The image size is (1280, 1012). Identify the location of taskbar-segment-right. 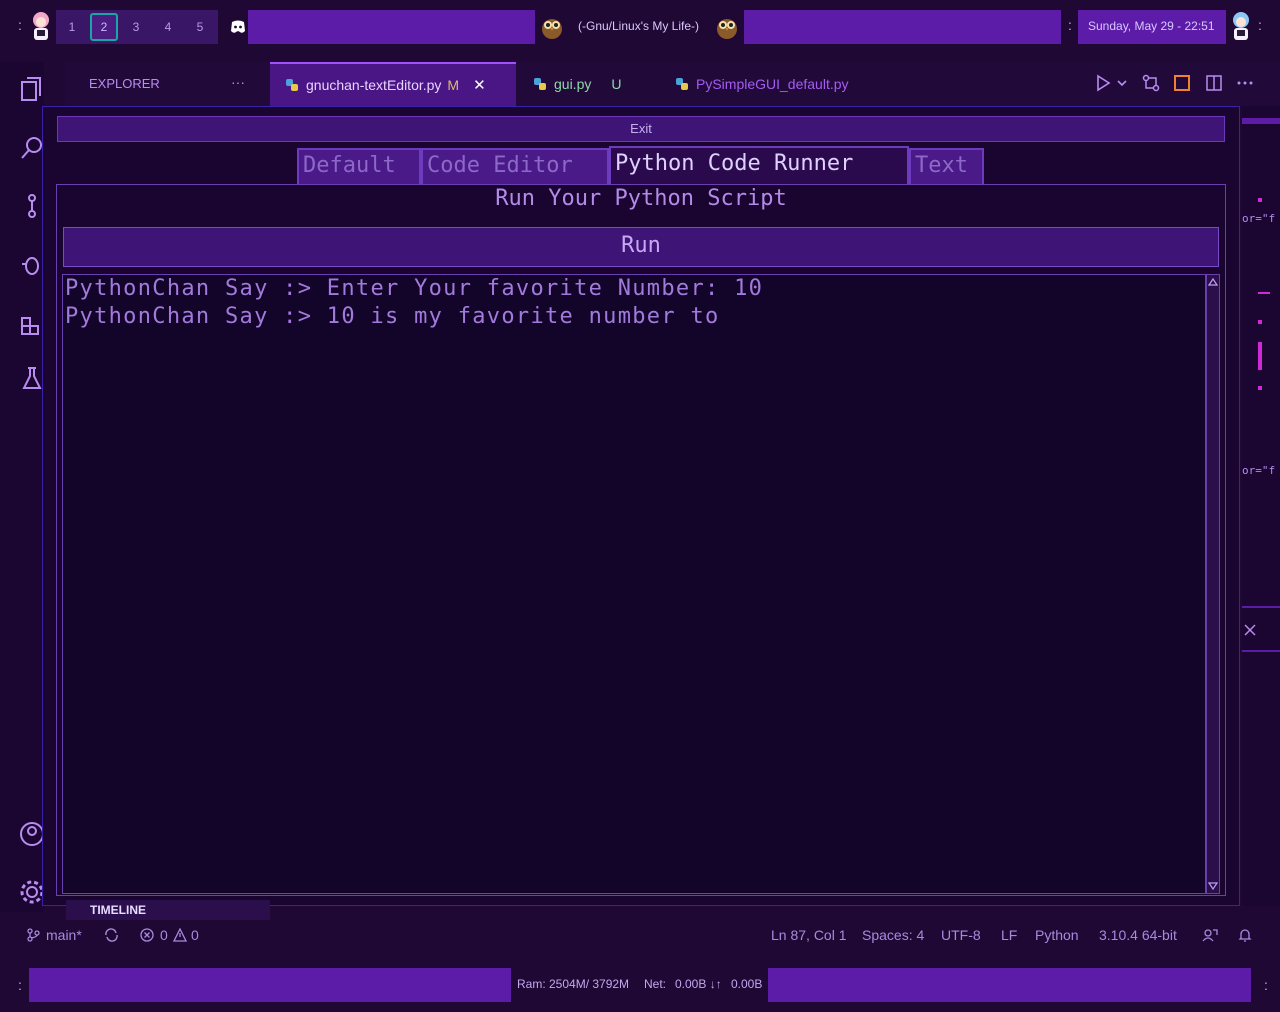
(902, 27).